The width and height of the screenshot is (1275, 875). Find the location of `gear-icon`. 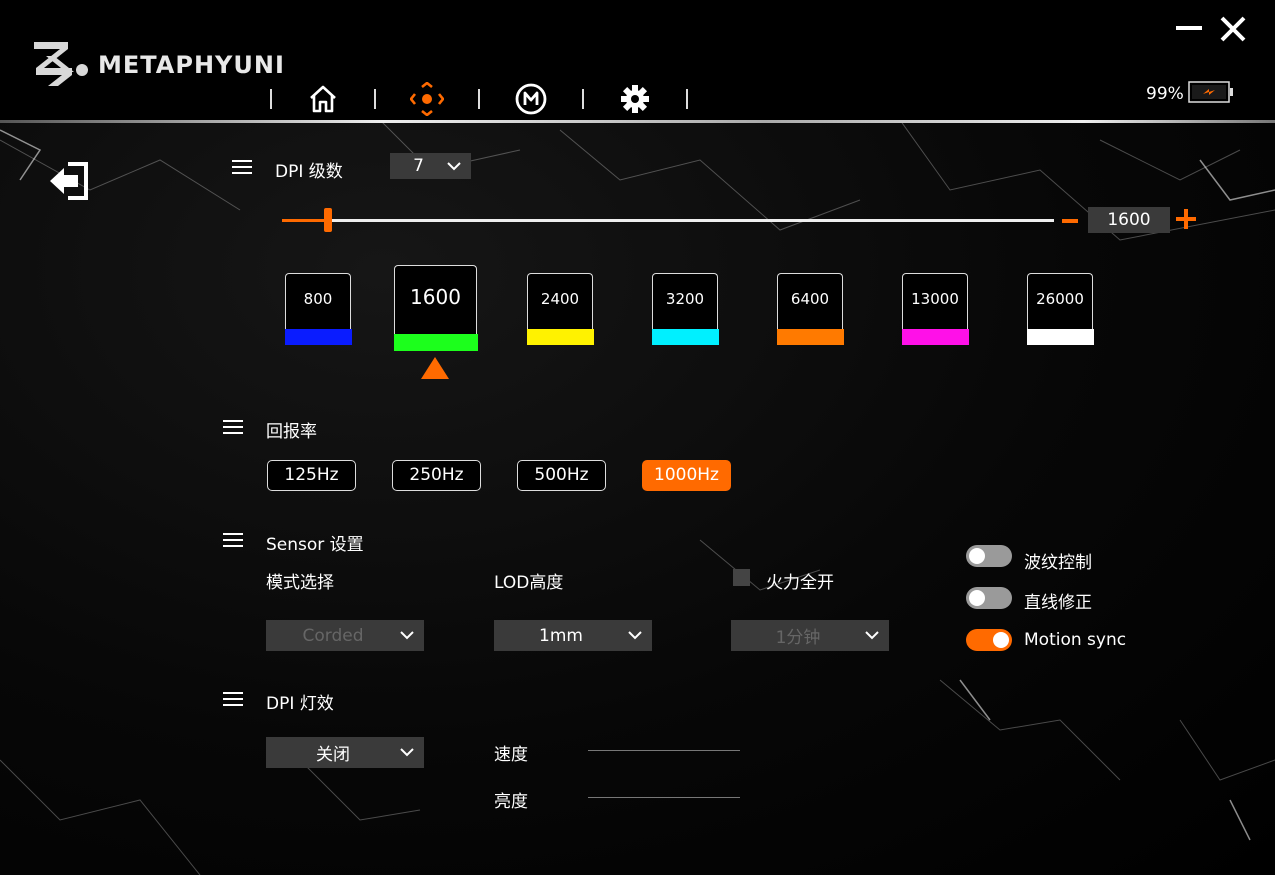

gear-icon is located at coordinates (635, 99).